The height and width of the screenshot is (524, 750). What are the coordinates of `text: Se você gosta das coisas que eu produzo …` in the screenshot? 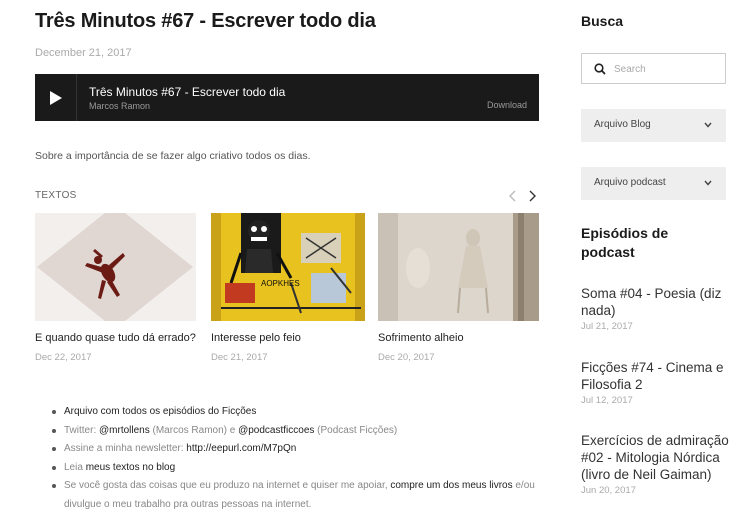 It's located at (227, 485).